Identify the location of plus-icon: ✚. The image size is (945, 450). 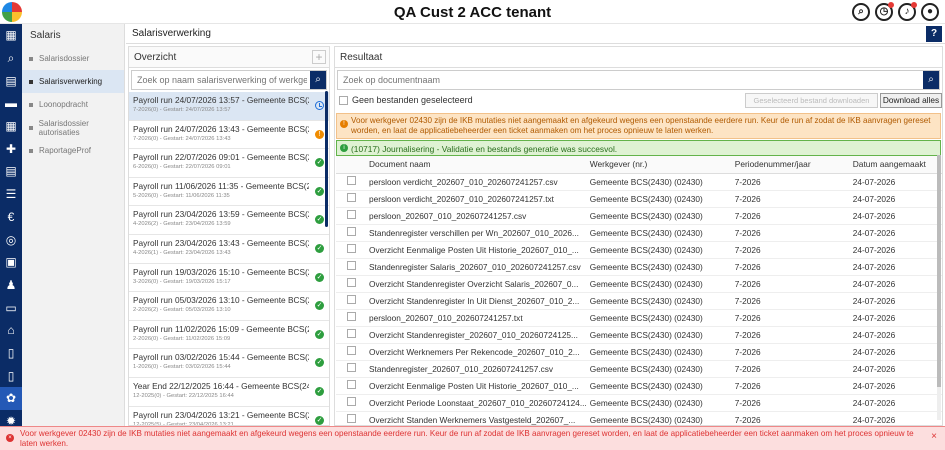
(11, 148).